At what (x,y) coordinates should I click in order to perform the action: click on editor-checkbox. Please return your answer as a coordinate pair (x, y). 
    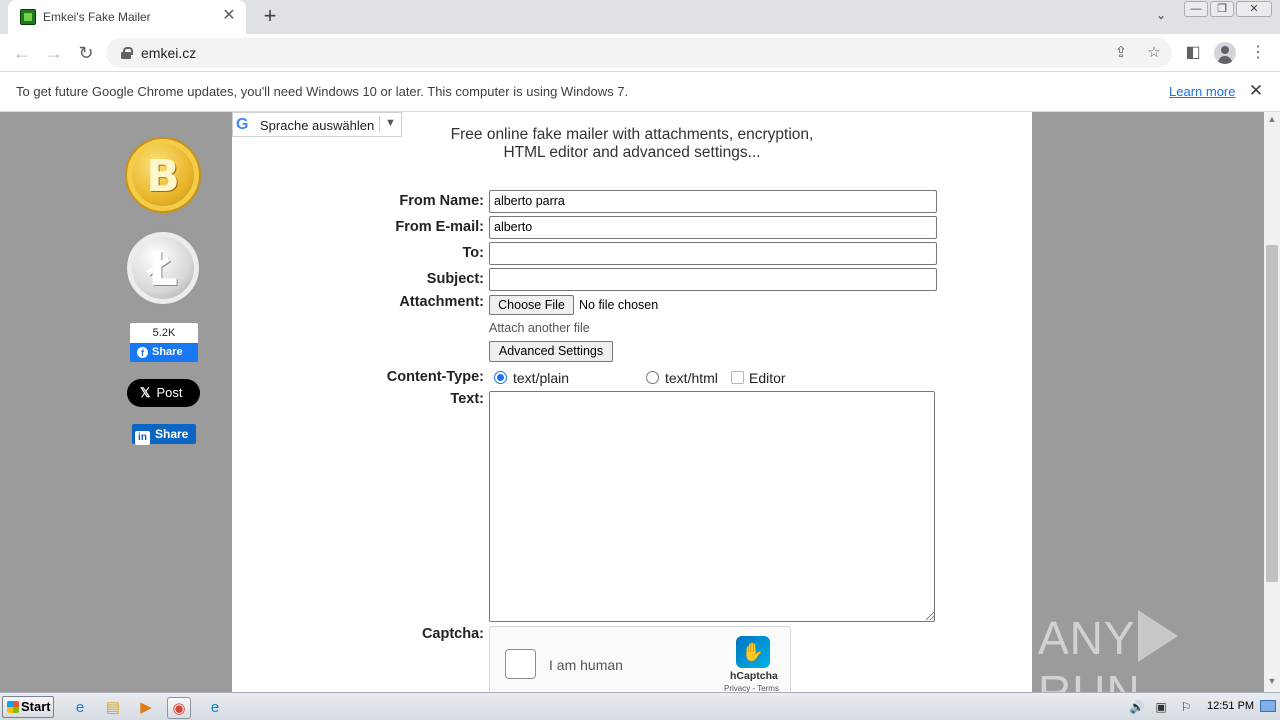
    Looking at the image, I should click on (737, 377).